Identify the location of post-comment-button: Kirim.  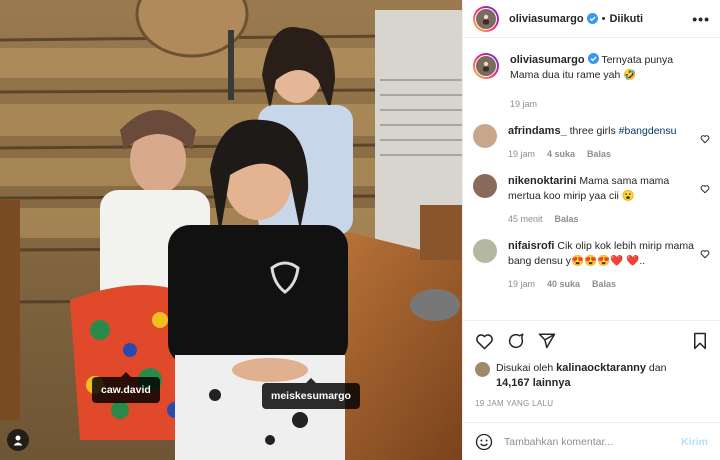
(694, 442).